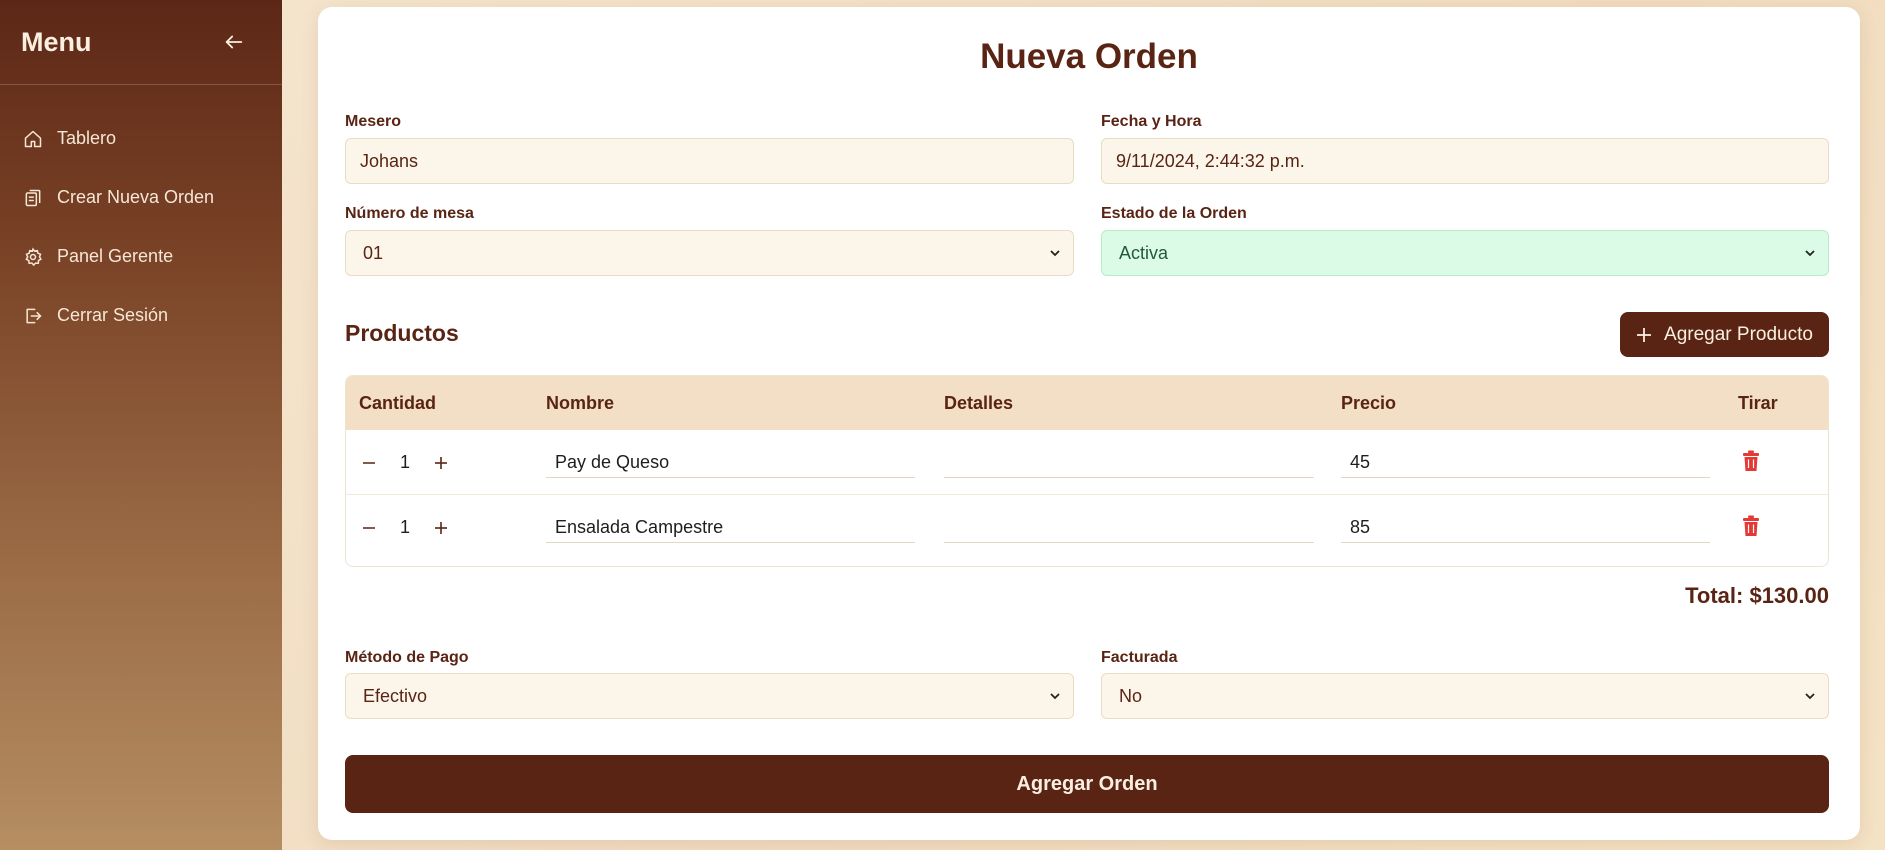 The image size is (1885, 850). Describe the element at coordinates (1525, 463) in the screenshot. I see `product-price-input: 45` at that location.